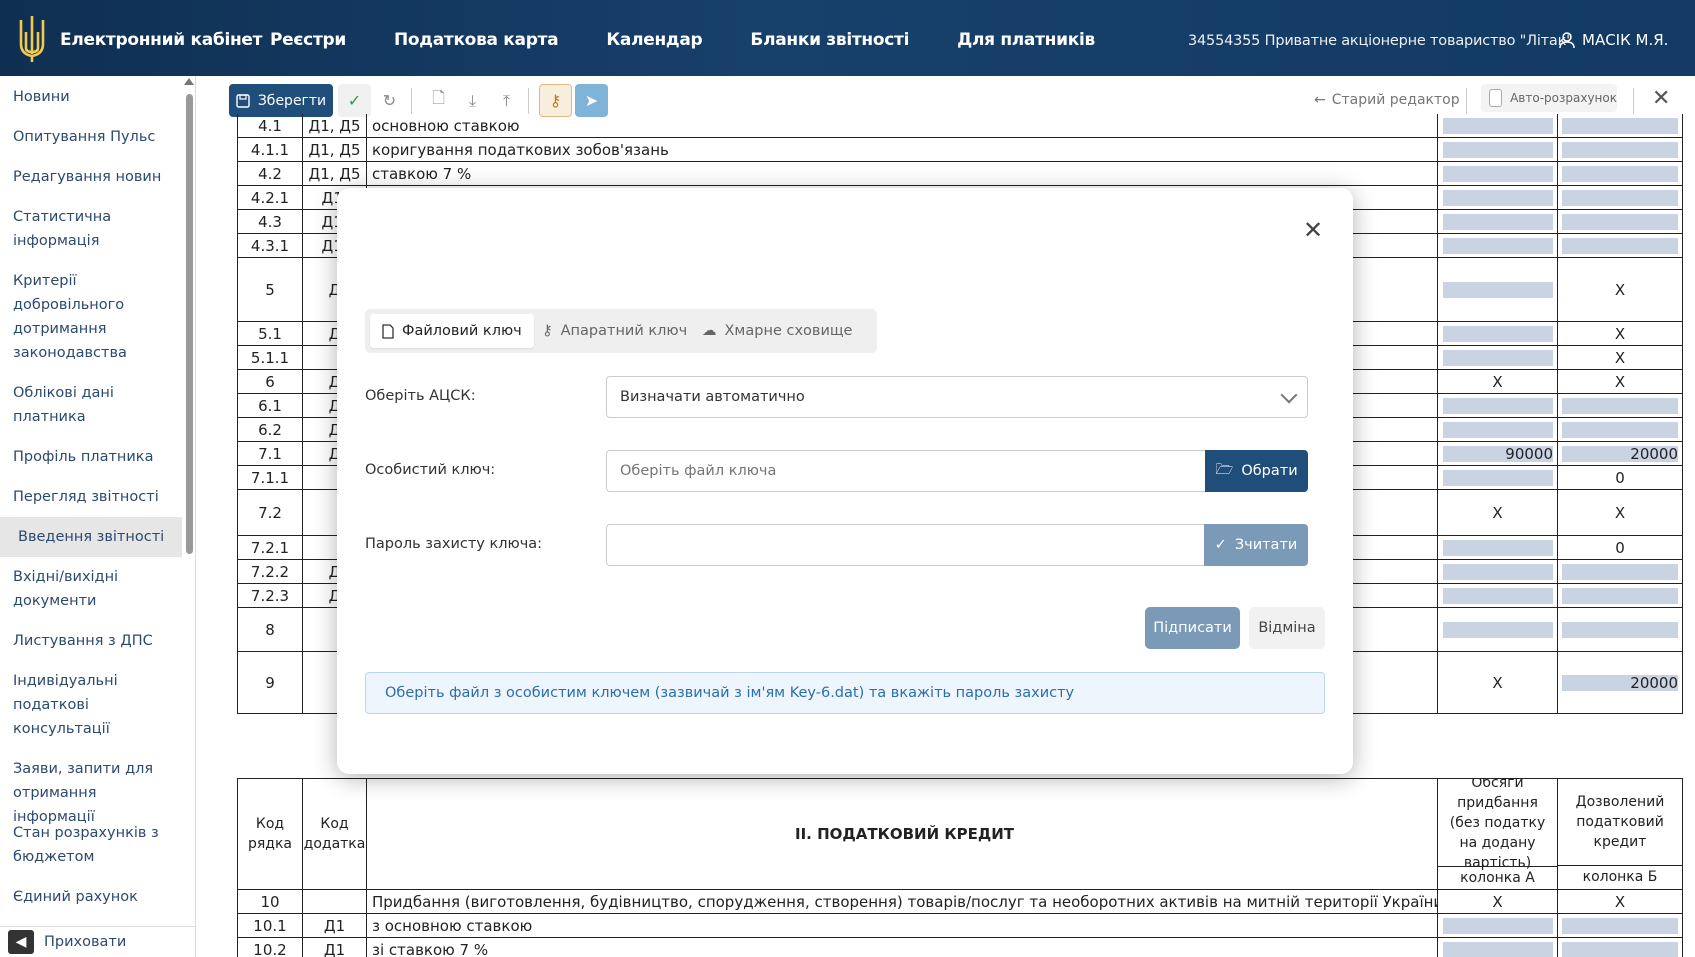 The width and height of the screenshot is (1695, 957). What do you see at coordinates (654, 40) in the screenshot?
I see `nav-calendar: Календар` at bounding box center [654, 40].